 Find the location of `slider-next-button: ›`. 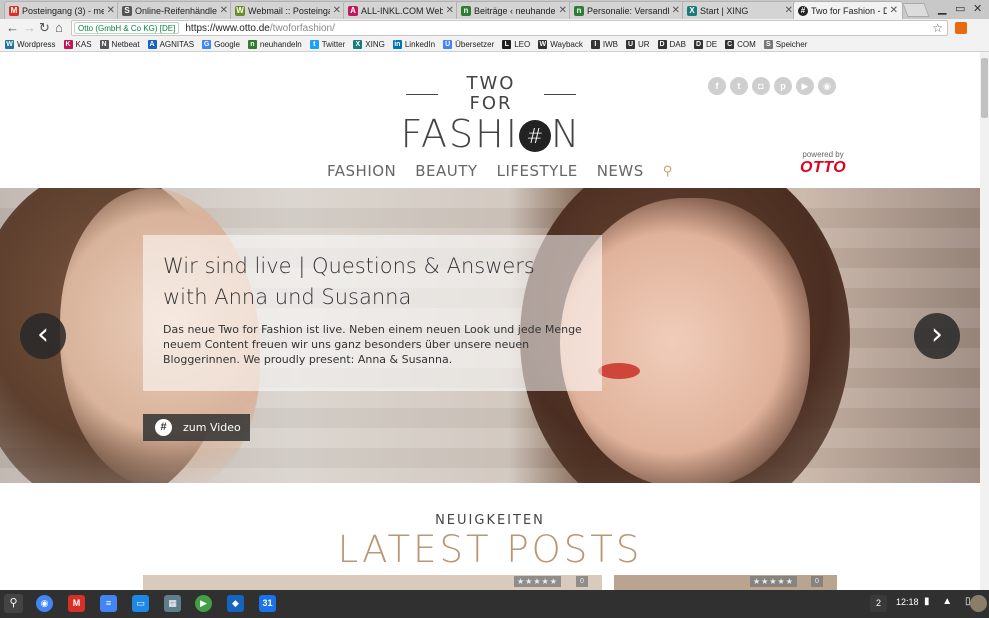

slider-next-button: › is located at coordinates (937, 336).